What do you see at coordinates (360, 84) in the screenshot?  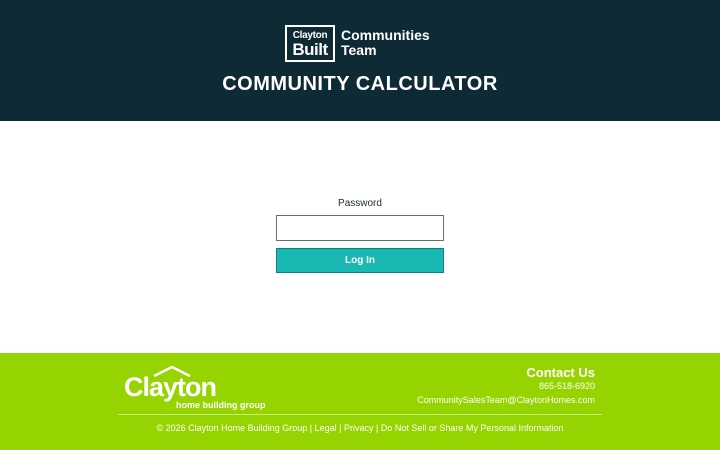 I see `page-title: COMMUNITY CALCULATOR` at bounding box center [360, 84].